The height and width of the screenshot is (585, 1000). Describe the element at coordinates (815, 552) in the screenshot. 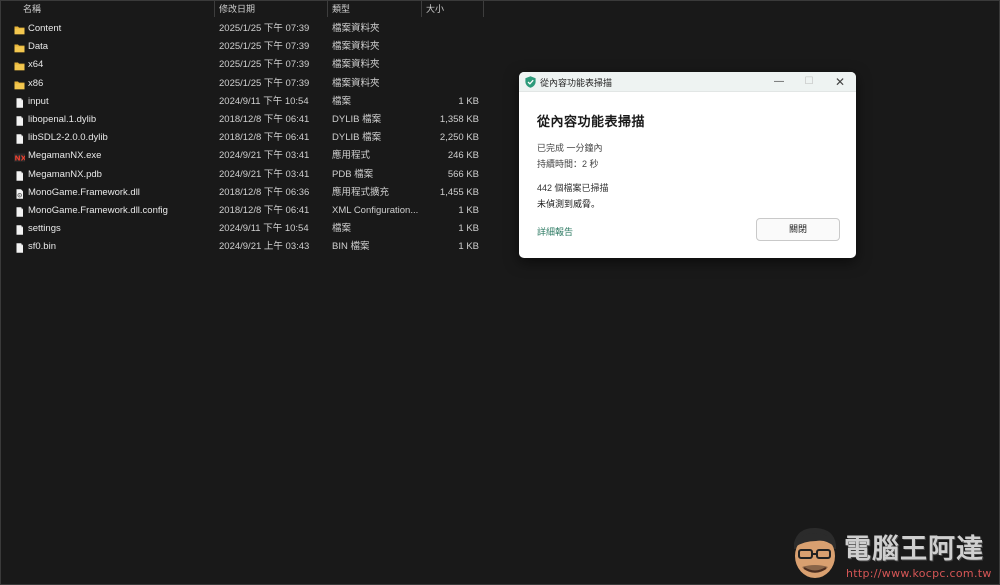

I see `mascot-face-icon` at that location.